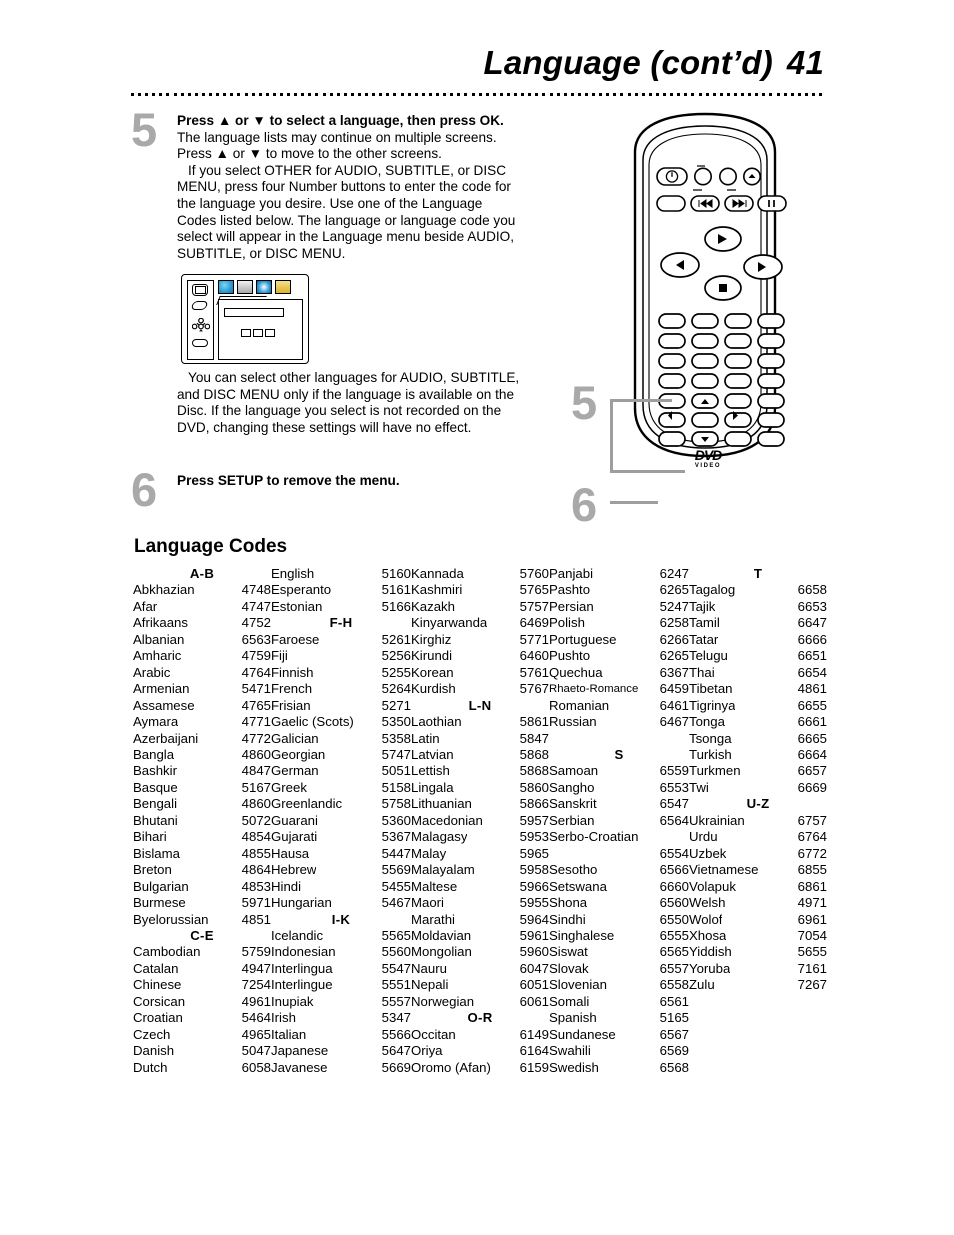  I want to click on language-code: 5847, so click(534, 738).